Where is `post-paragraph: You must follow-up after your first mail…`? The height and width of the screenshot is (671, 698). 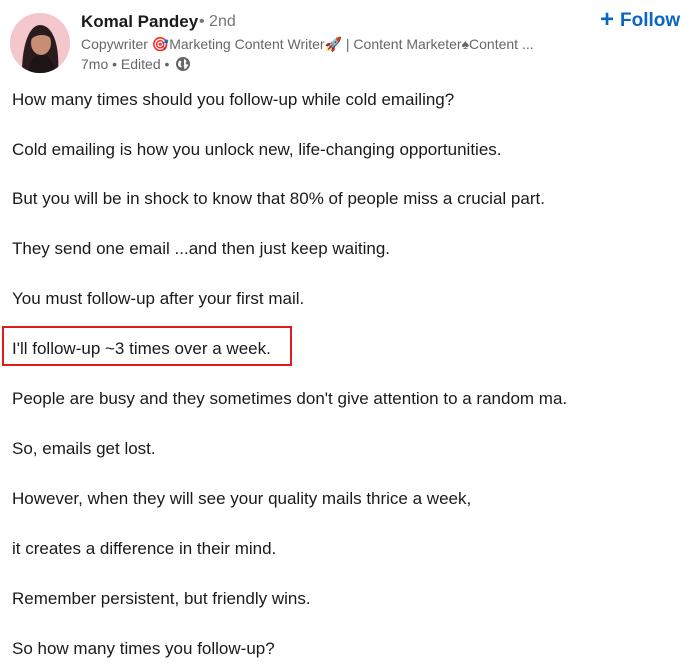 post-paragraph: You must follow-up after your first mail… is located at coordinates (158, 298).